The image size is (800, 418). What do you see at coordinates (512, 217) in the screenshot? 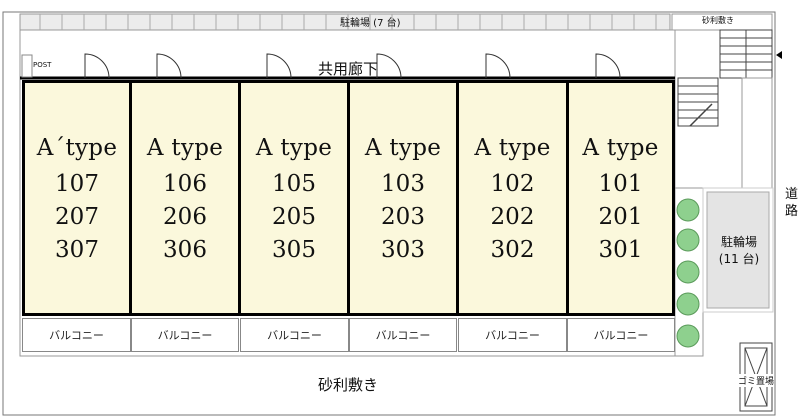
I see `room-number: 202` at bounding box center [512, 217].